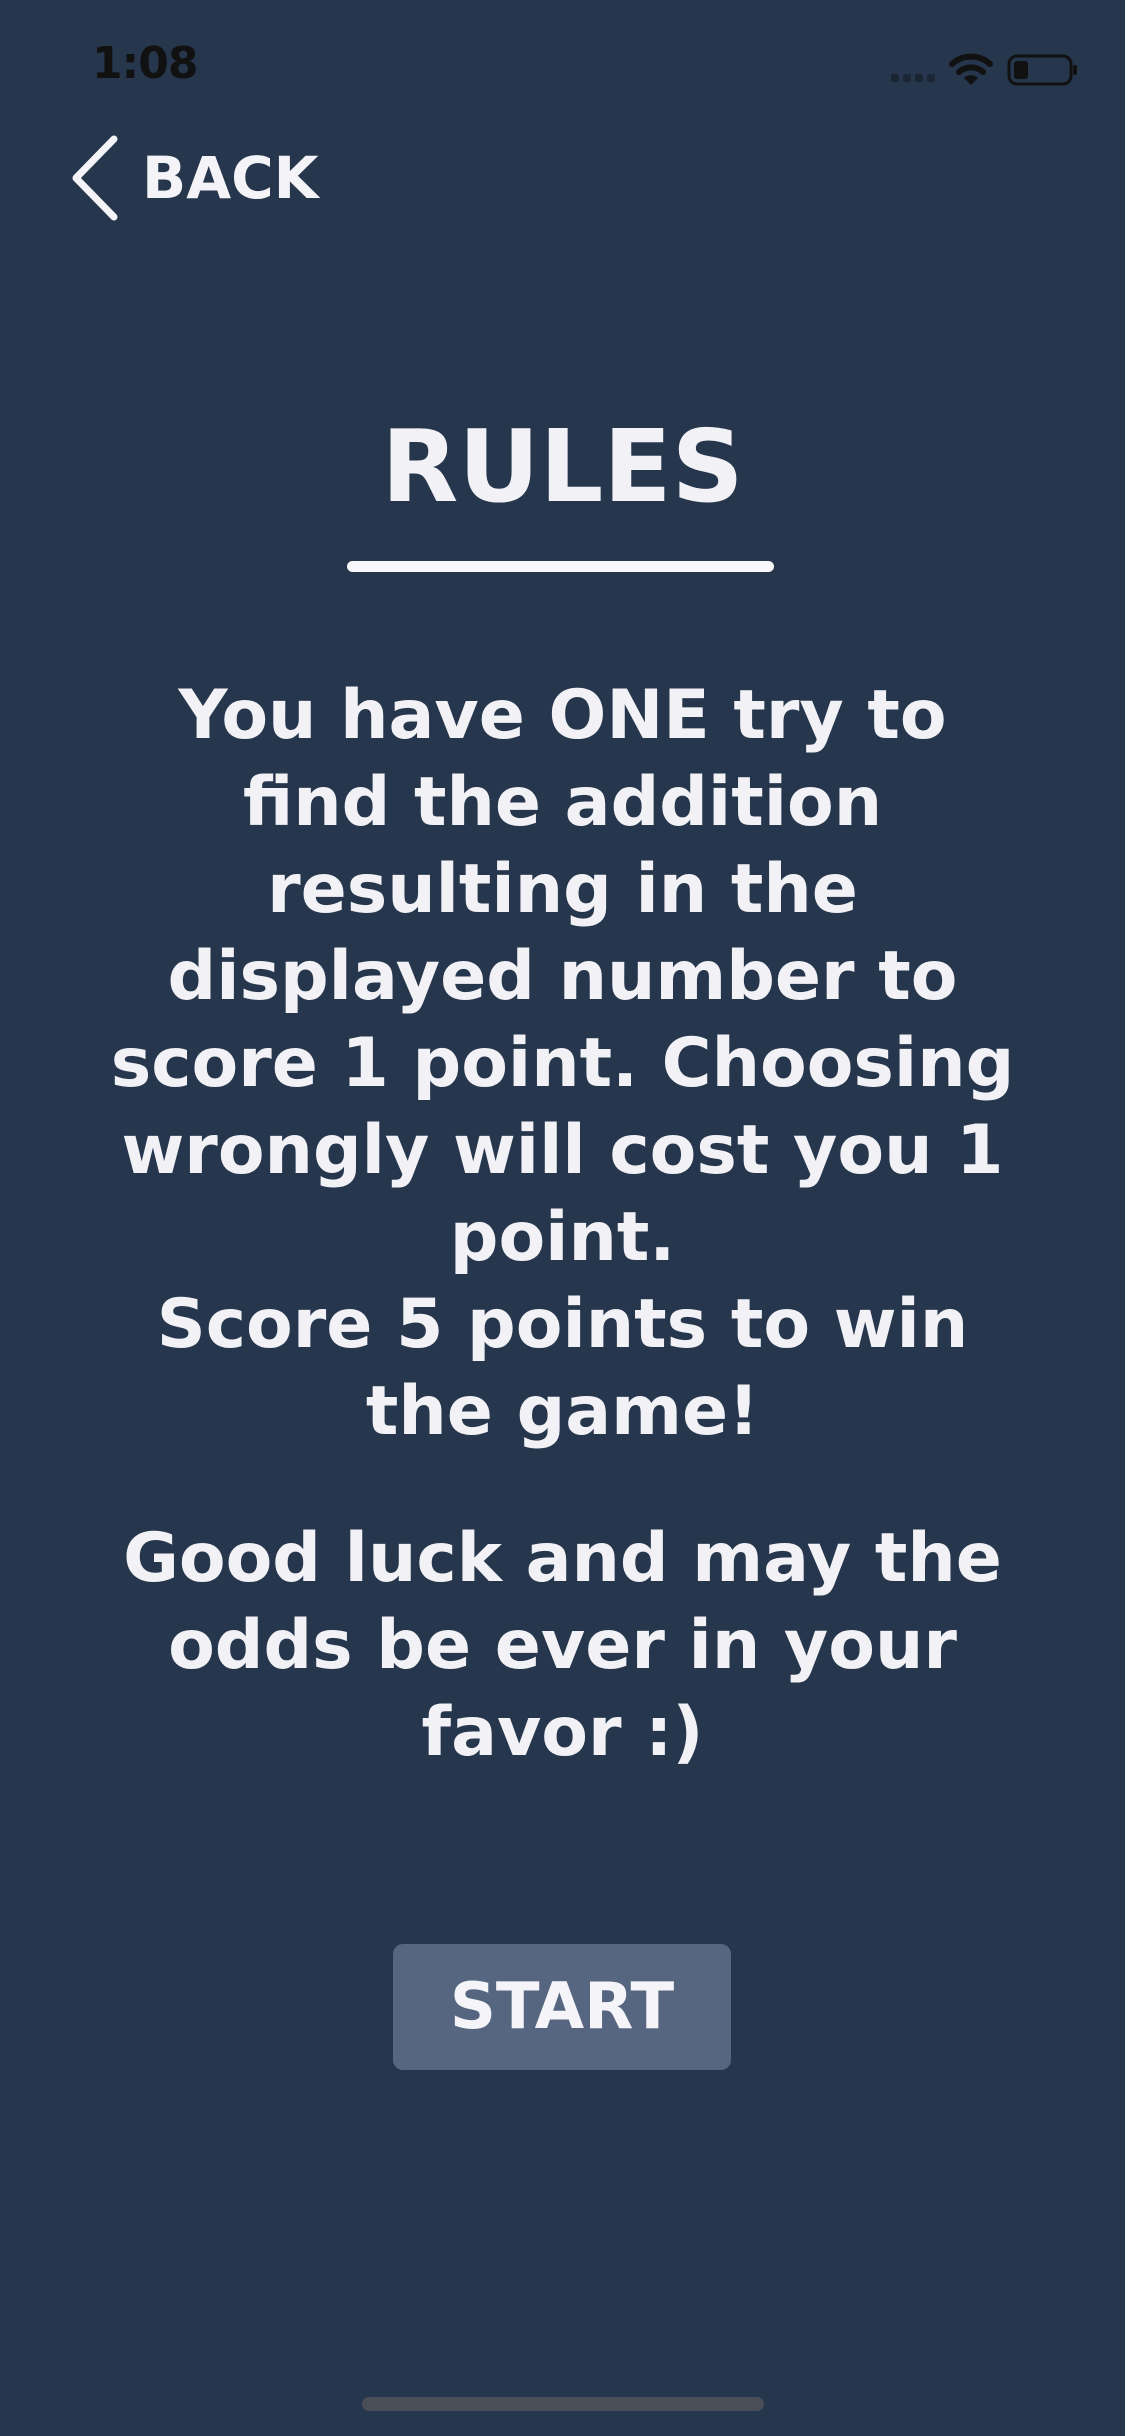 The width and height of the screenshot is (1125, 2436). I want to click on wifi-icon, so click(971, 69).